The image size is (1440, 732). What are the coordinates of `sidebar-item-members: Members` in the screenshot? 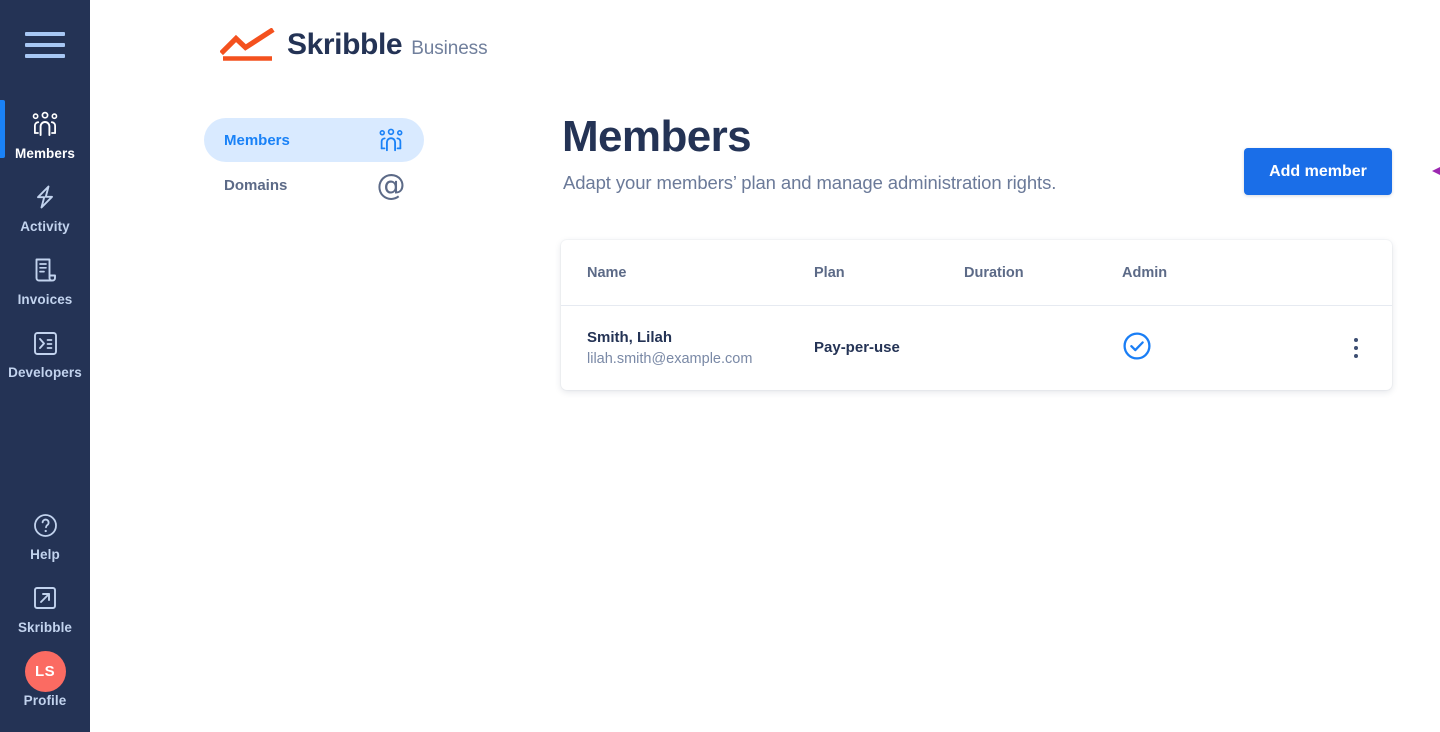 It's located at (45, 134).